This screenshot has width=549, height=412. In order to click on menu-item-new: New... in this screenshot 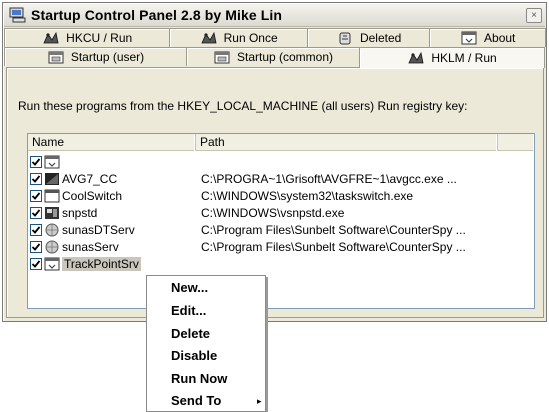, I will do `click(189, 287)`.